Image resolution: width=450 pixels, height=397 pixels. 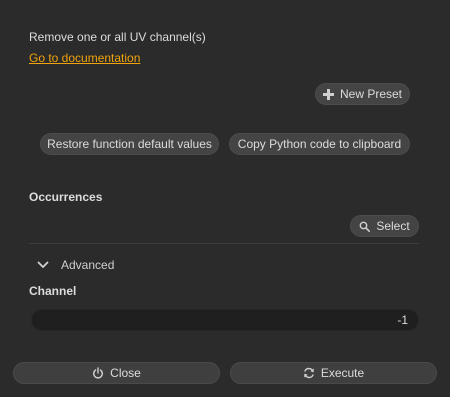 What do you see at coordinates (224, 243) in the screenshot?
I see `section-divider` at bounding box center [224, 243].